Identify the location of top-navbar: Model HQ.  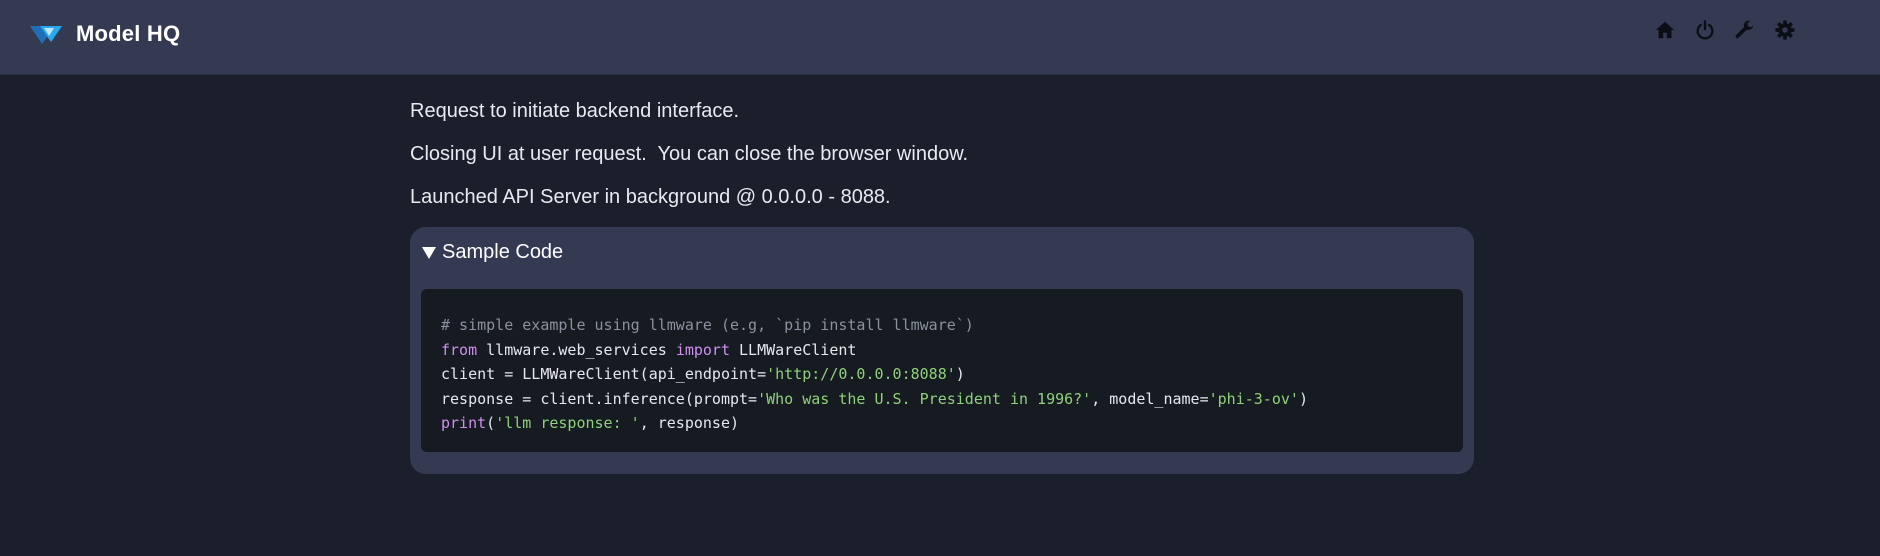
(940, 37).